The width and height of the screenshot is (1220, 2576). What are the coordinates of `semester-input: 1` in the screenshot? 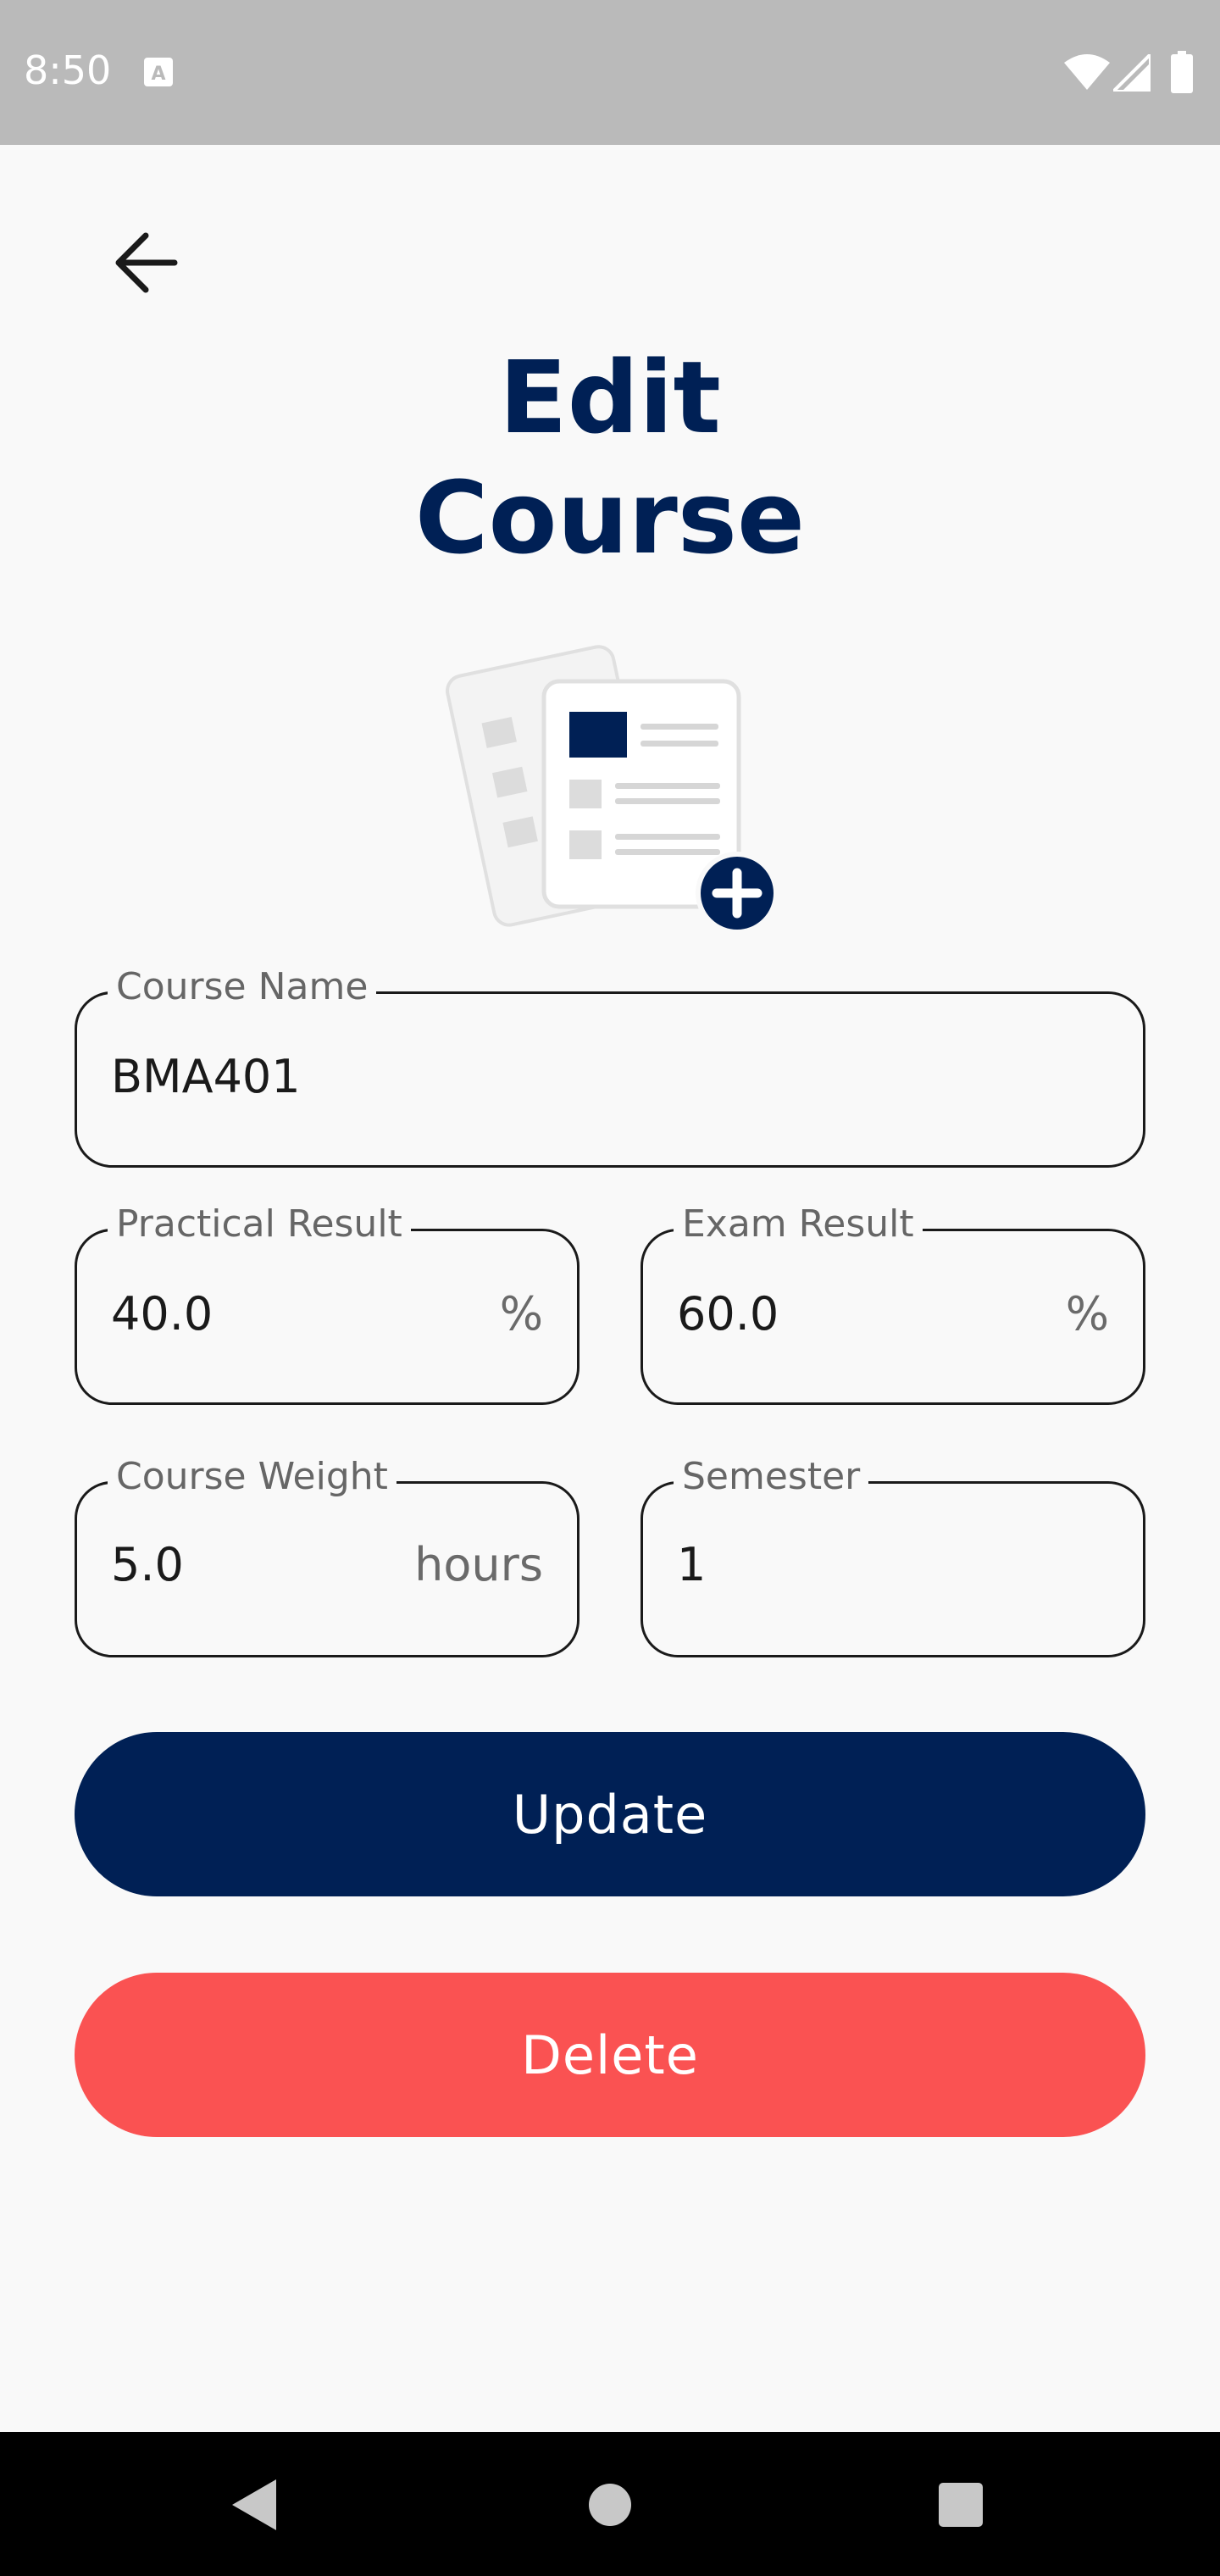 It's located at (846, 1565).